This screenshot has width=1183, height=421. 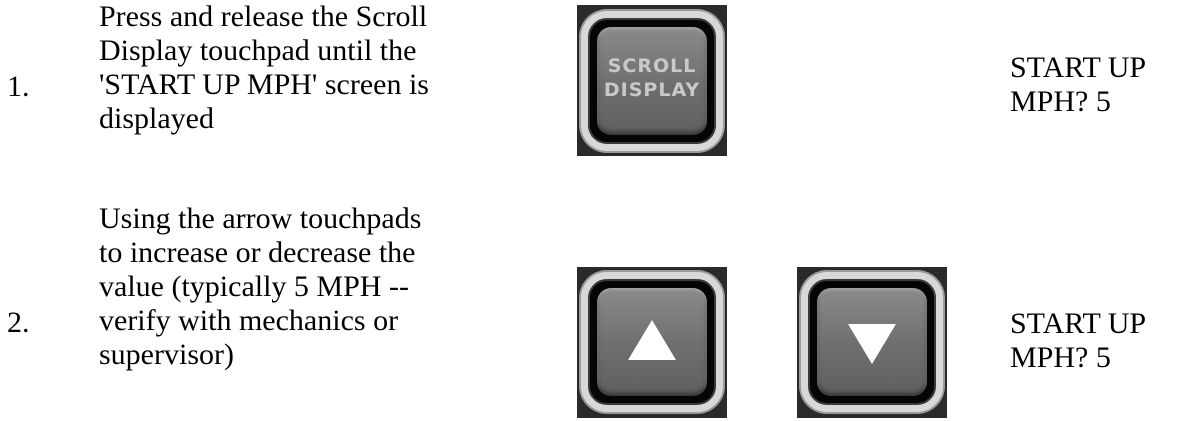 What do you see at coordinates (652, 90) in the screenshot?
I see `scroll-key-label-line2: DISPLAY` at bounding box center [652, 90].